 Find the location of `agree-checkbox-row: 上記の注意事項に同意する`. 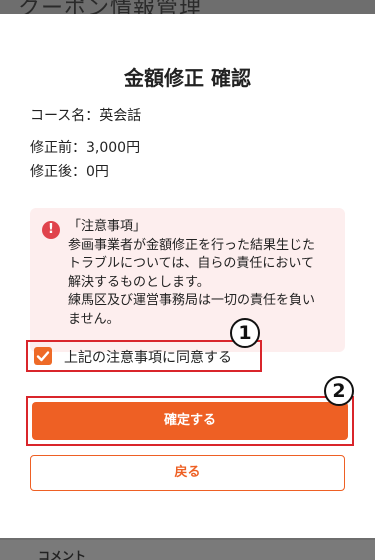

agree-checkbox-row: 上記の注意事項に同意する is located at coordinates (144, 356).